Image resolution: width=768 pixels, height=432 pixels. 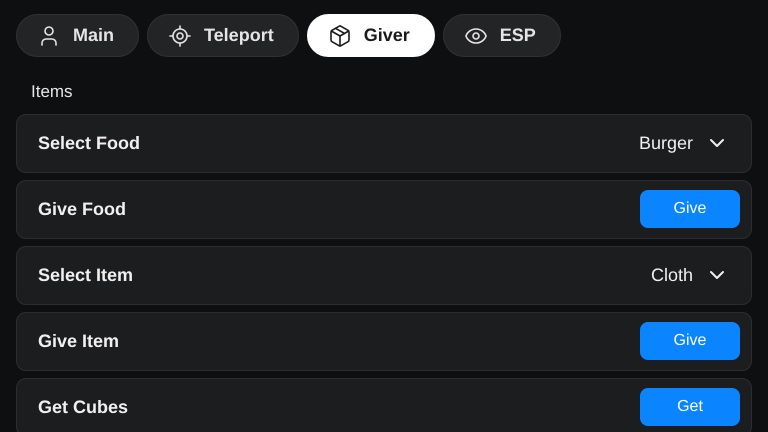 What do you see at coordinates (370, 35) in the screenshot?
I see `tab: Giver` at bounding box center [370, 35].